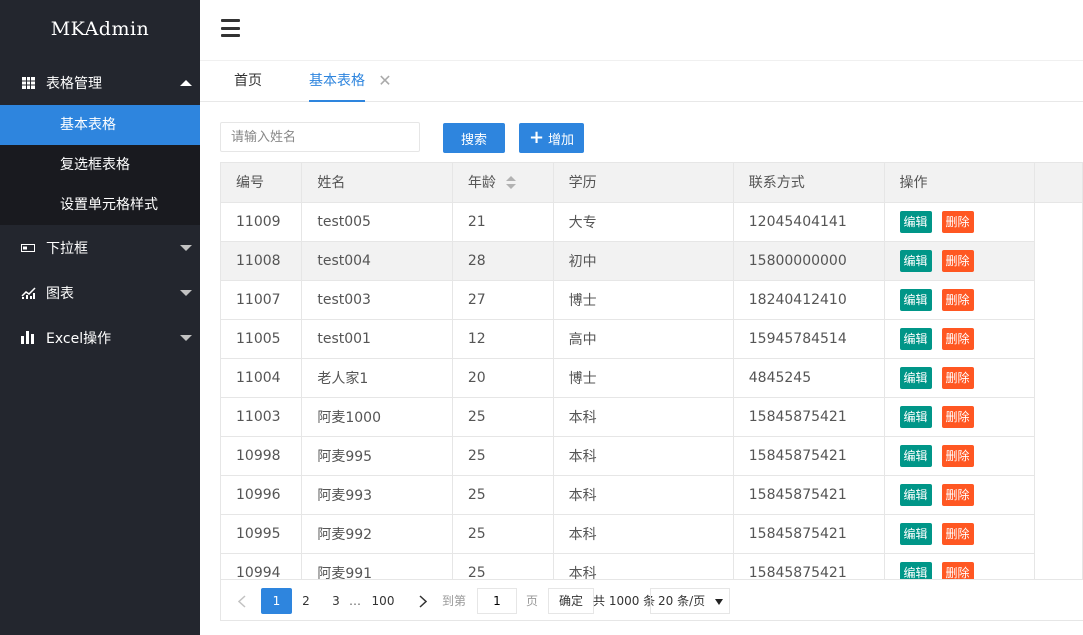  I want to click on subnav-item-basic-table: 基本表格, so click(100, 125).